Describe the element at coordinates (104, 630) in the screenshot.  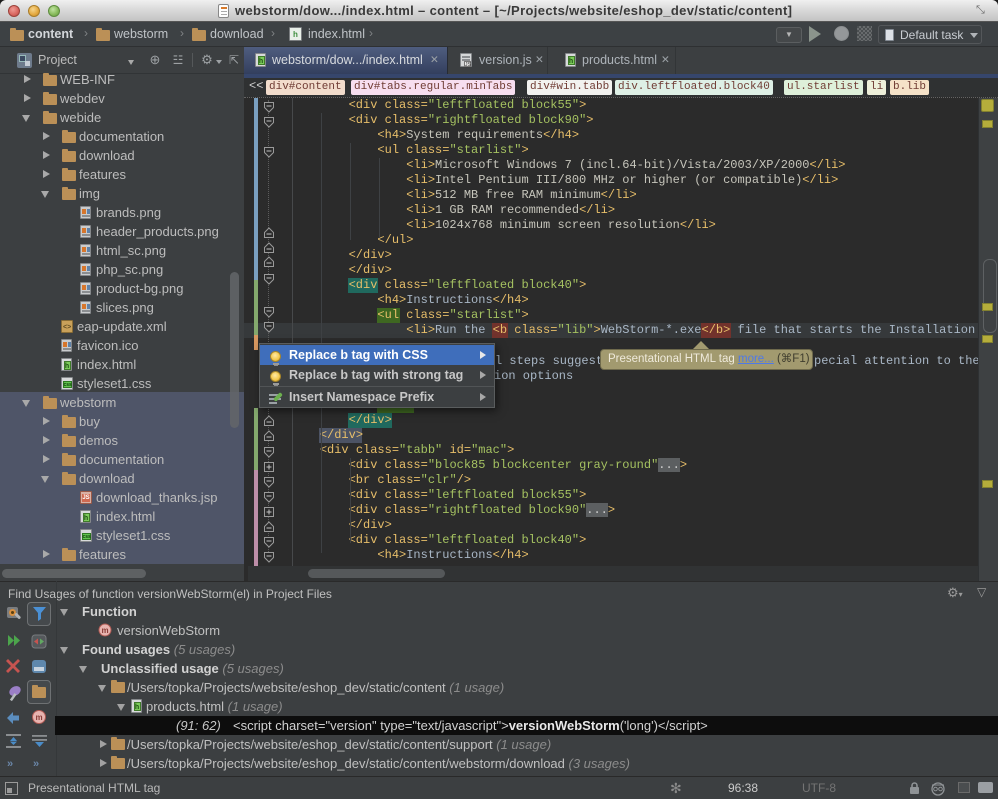
I see `svg-text: m` at that location.